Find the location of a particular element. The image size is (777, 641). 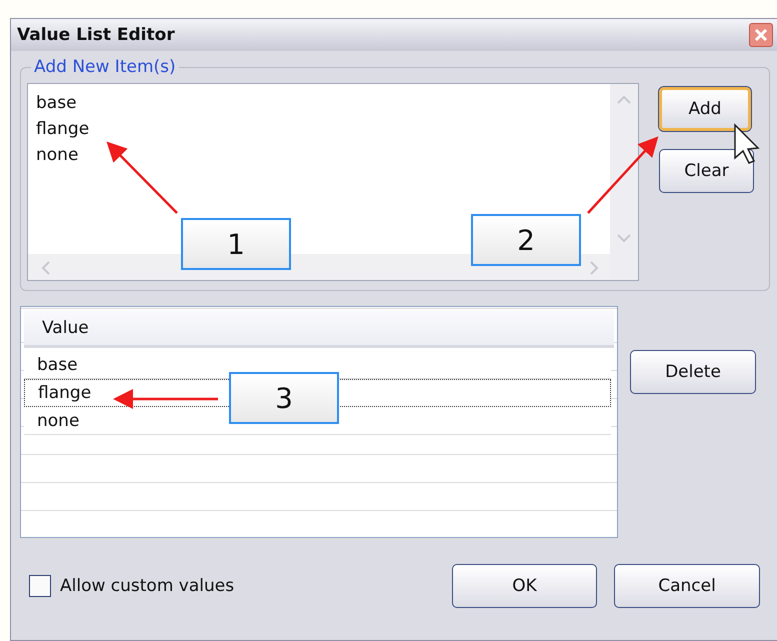

close-icon is located at coordinates (761, 35).